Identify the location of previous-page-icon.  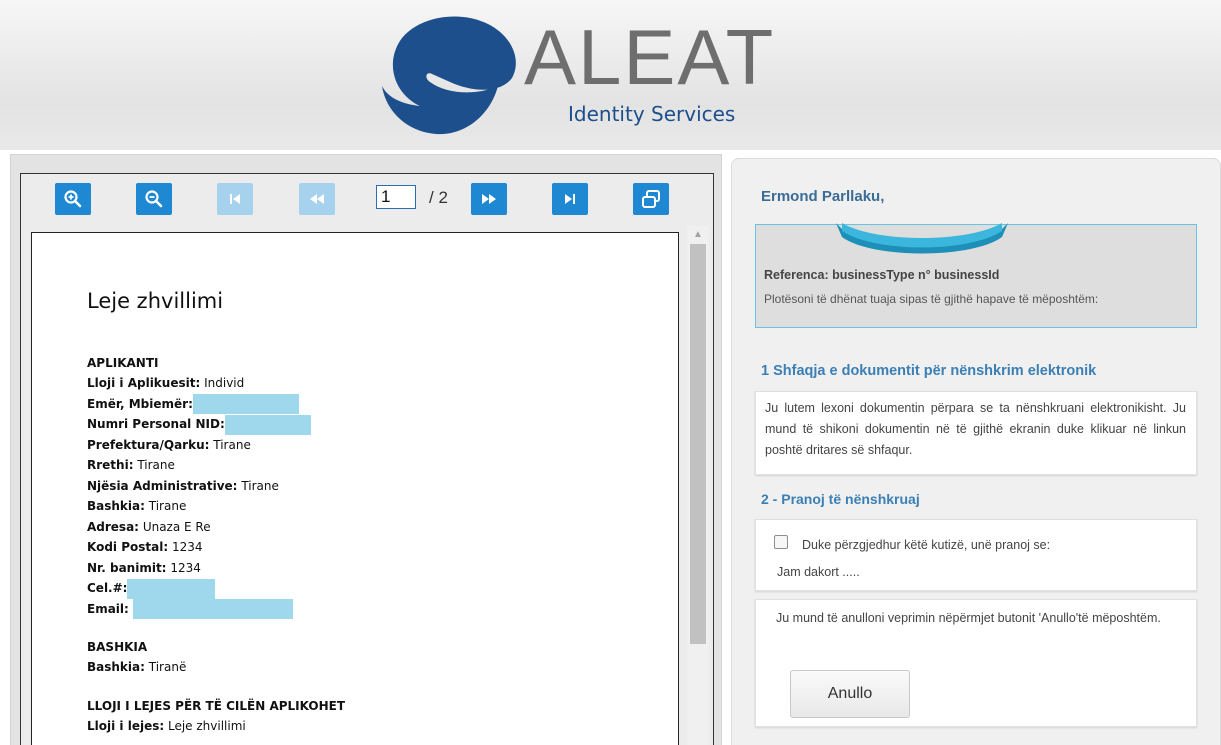
(317, 199).